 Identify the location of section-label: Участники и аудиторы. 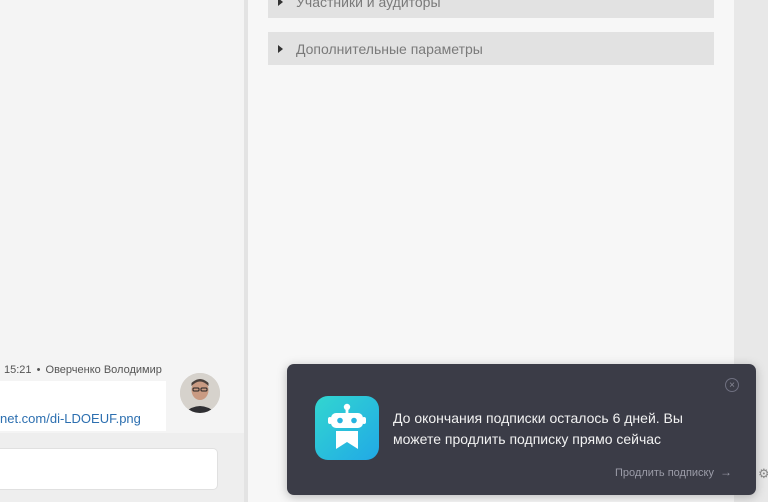
(368, 5).